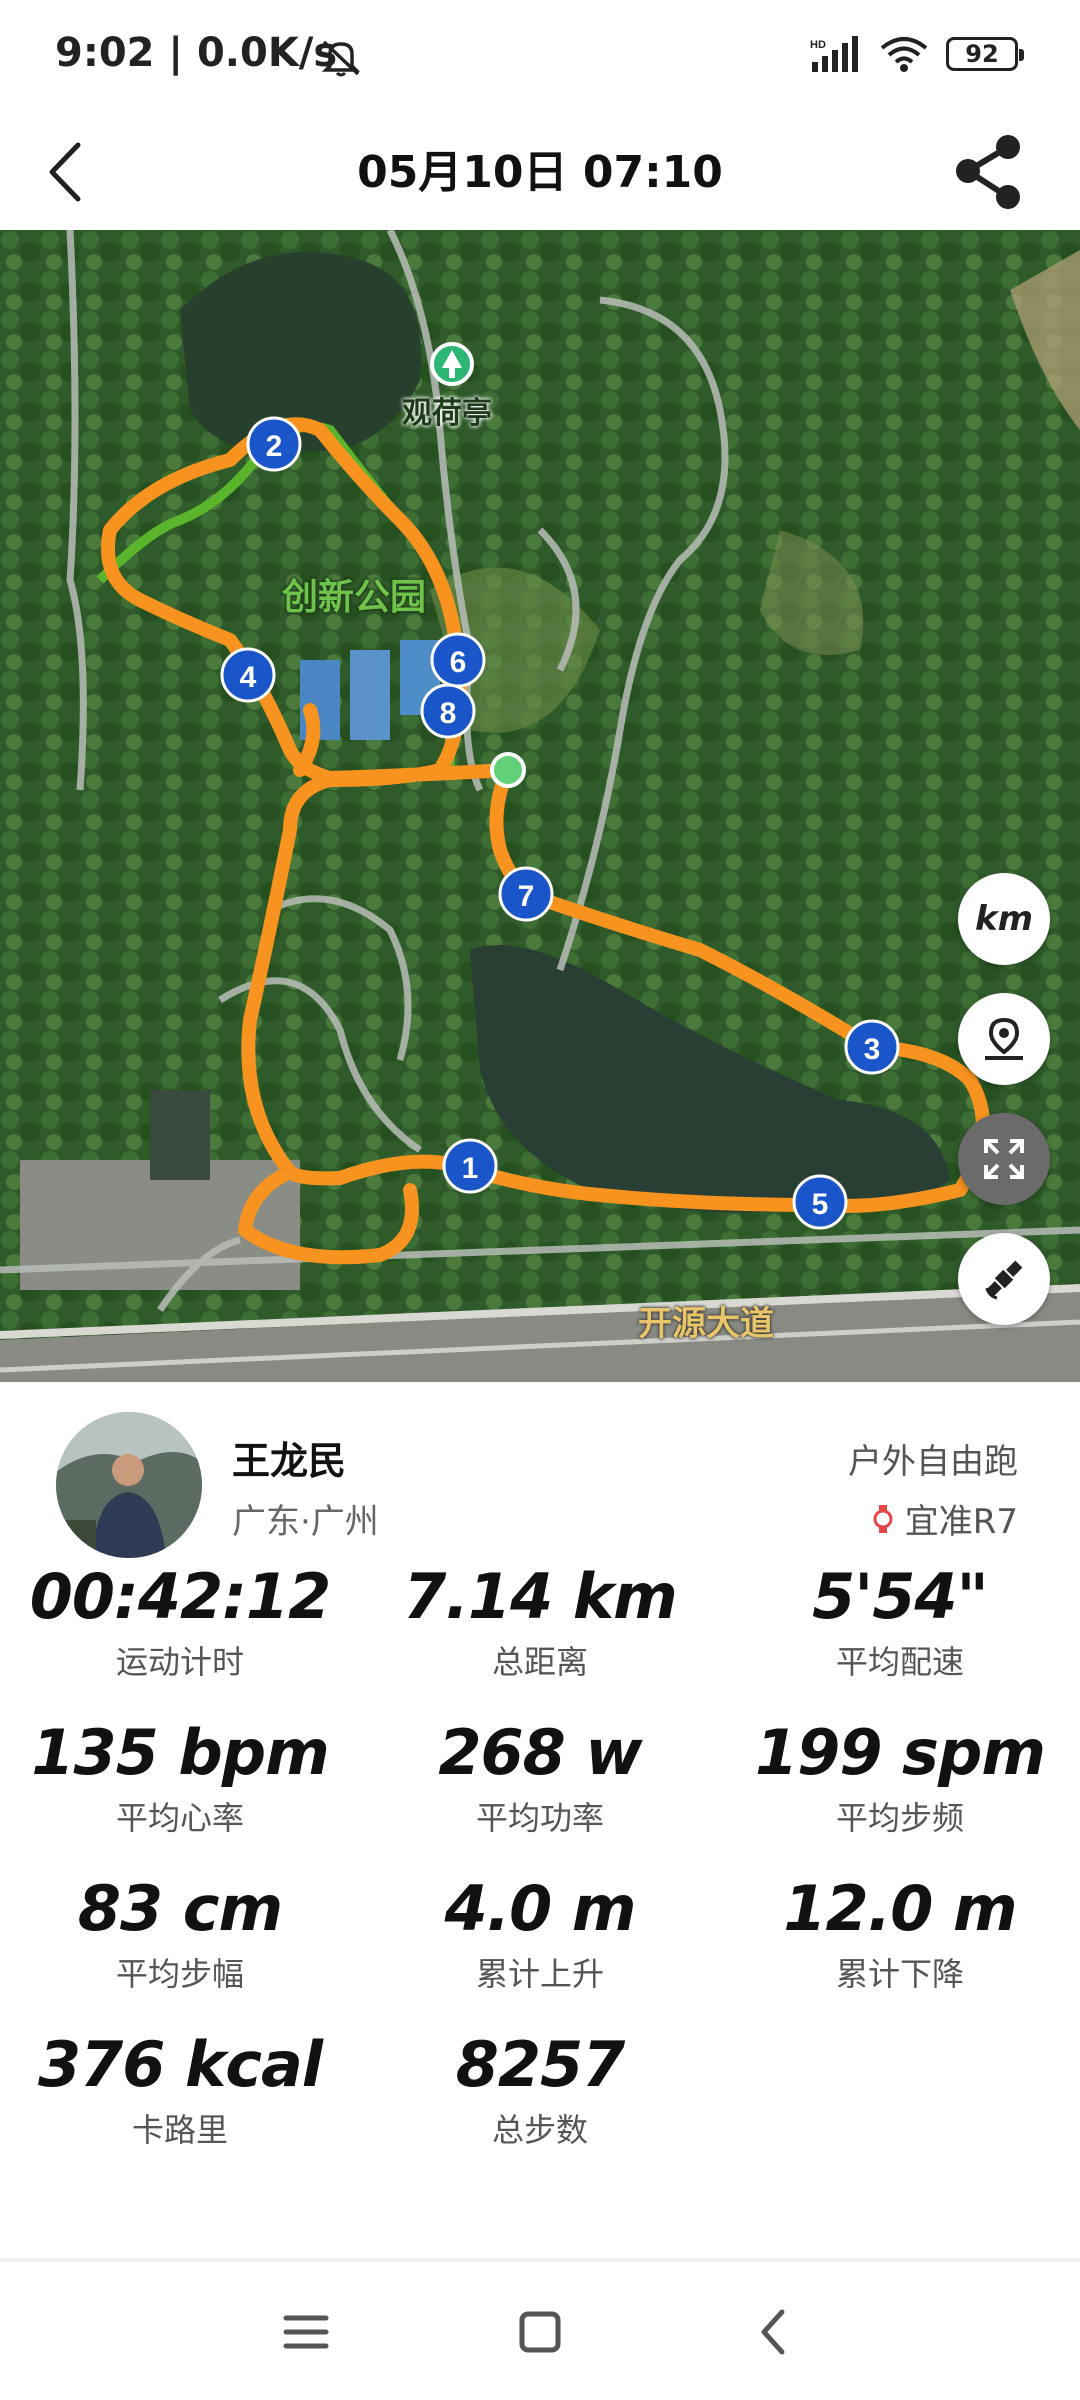  Describe the element at coordinates (899, 1662) in the screenshot. I see `stat-label: 平均配速` at that location.